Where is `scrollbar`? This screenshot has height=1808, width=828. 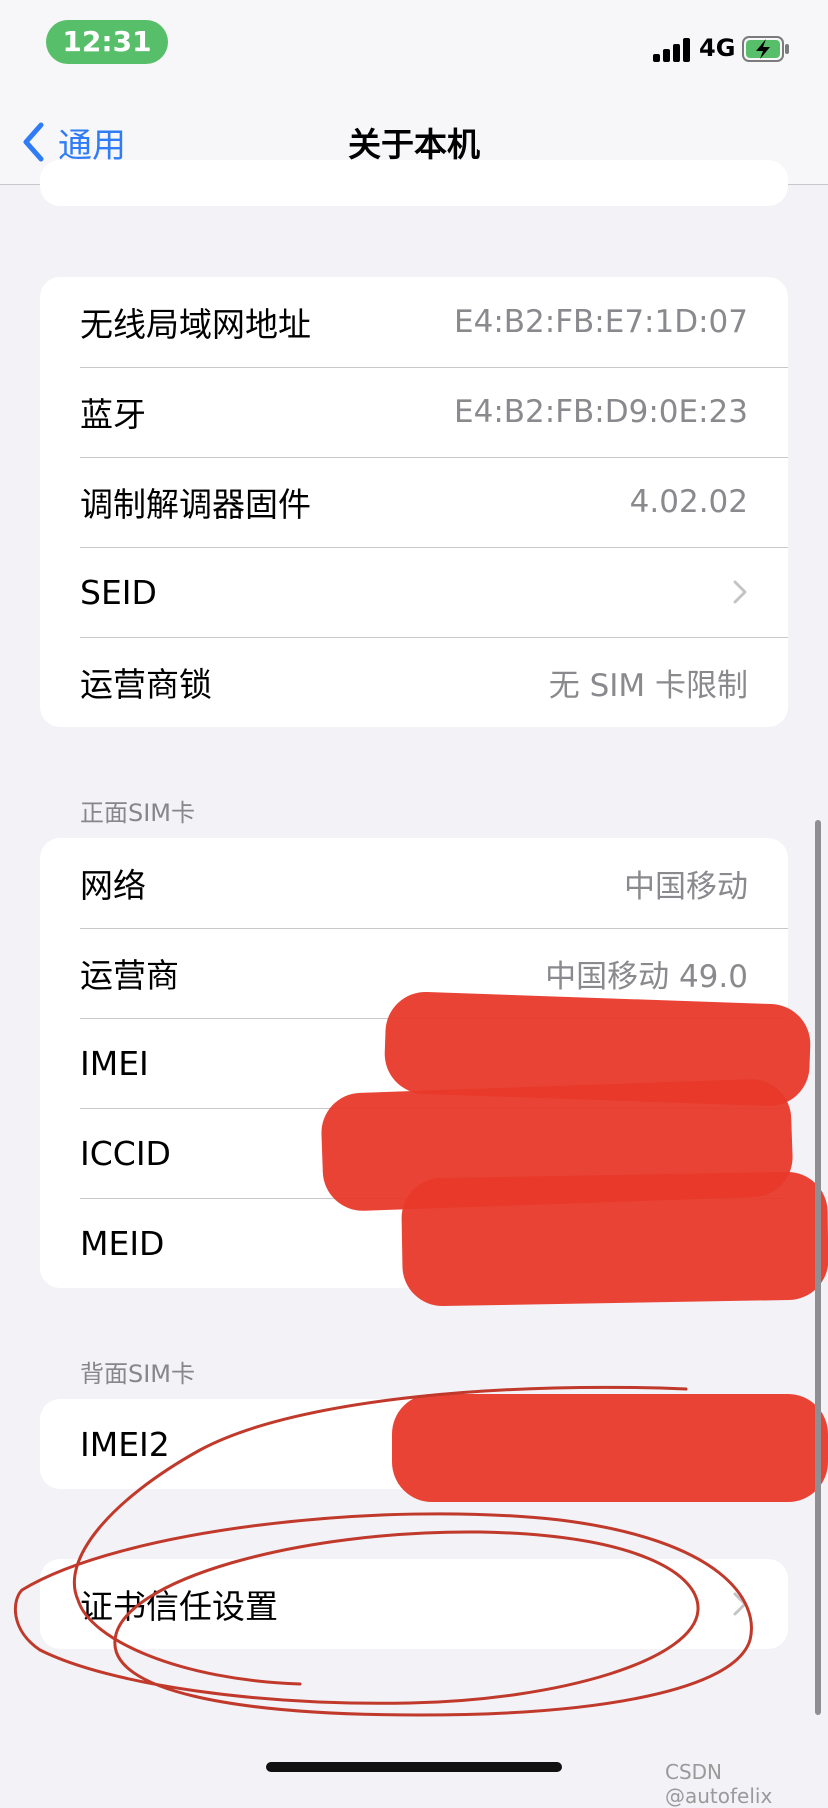 scrollbar is located at coordinates (818, 1267).